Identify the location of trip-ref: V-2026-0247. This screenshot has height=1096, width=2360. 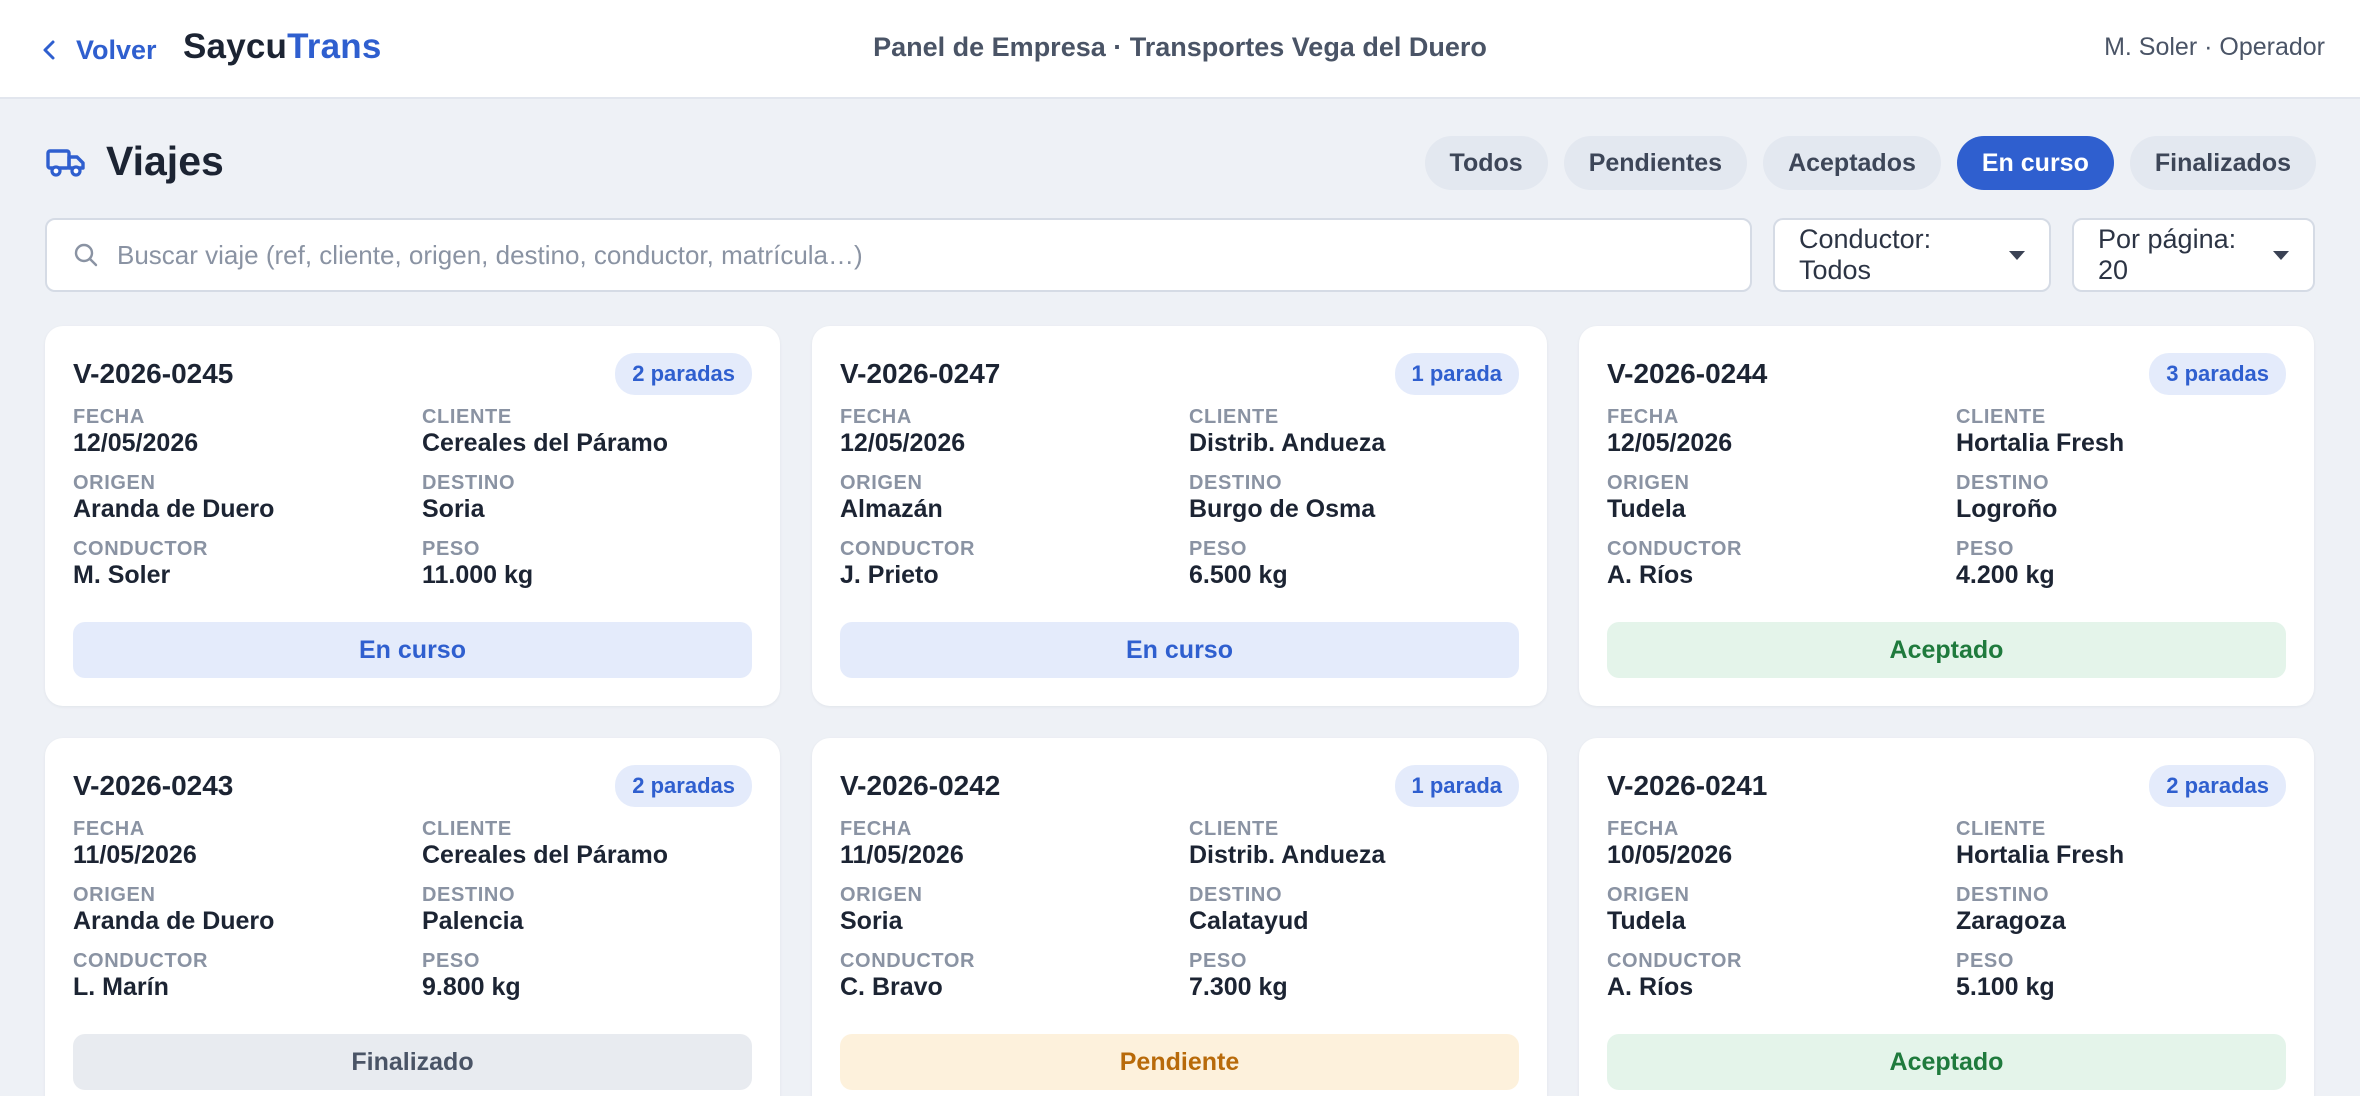
(920, 373).